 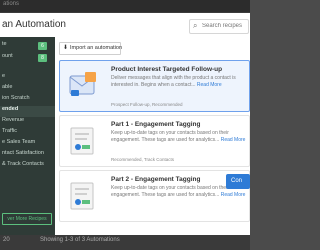 What do you see at coordinates (156, 179) in the screenshot?
I see `card-title: Part 2 - Engagement Tagging` at bounding box center [156, 179].